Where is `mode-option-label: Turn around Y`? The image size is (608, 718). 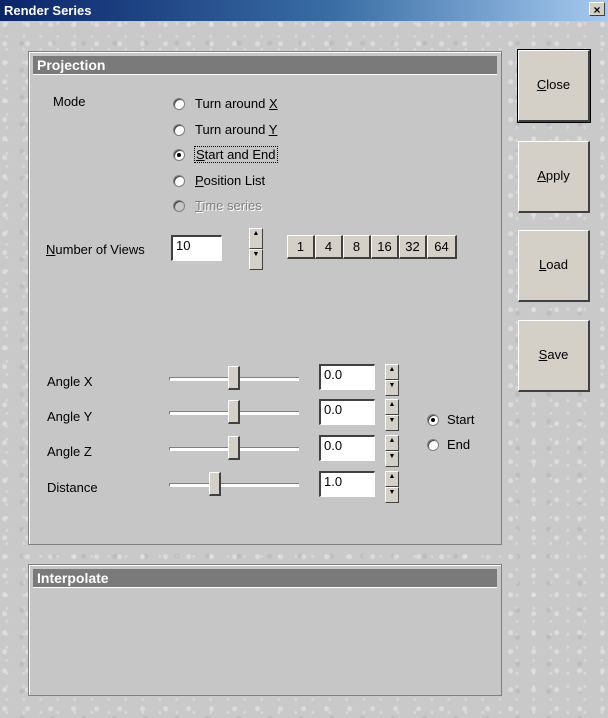
mode-option-label: Turn around Y is located at coordinates (236, 129).